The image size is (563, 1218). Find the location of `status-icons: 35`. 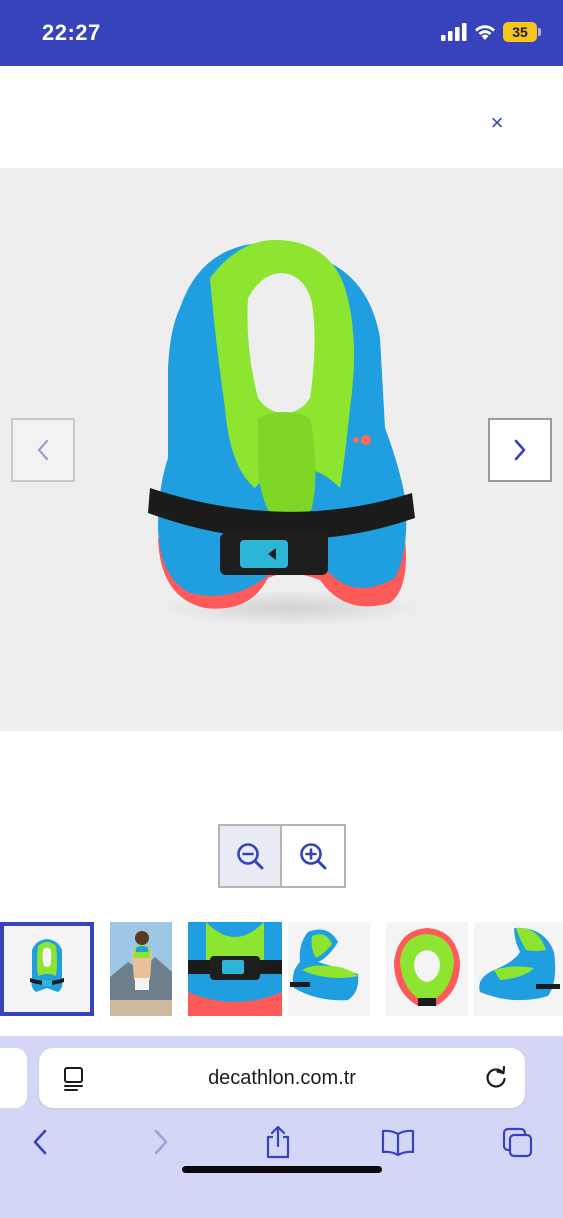

status-icons: 35 is located at coordinates (491, 32).